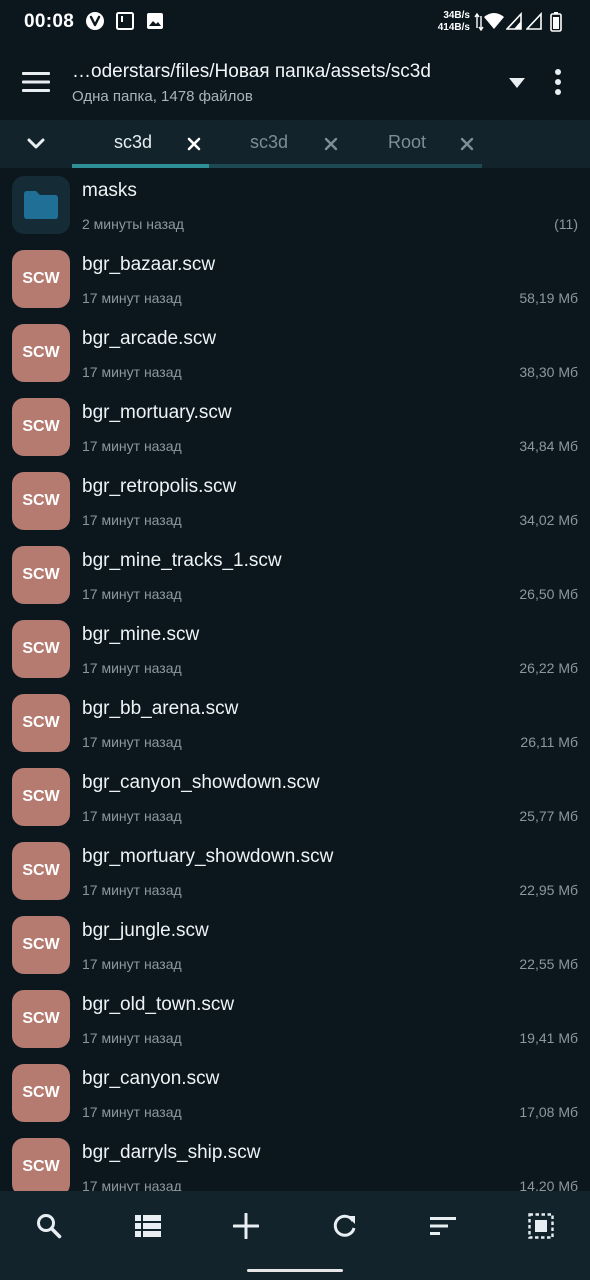 Image resolution: width=590 pixels, height=1280 pixels. What do you see at coordinates (517, 83) in the screenshot?
I see `path-dropdown-button` at bounding box center [517, 83].